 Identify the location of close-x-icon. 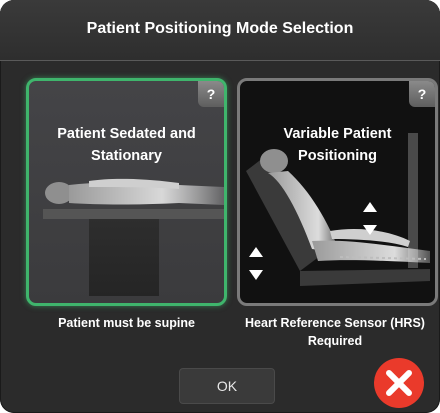
(399, 383).